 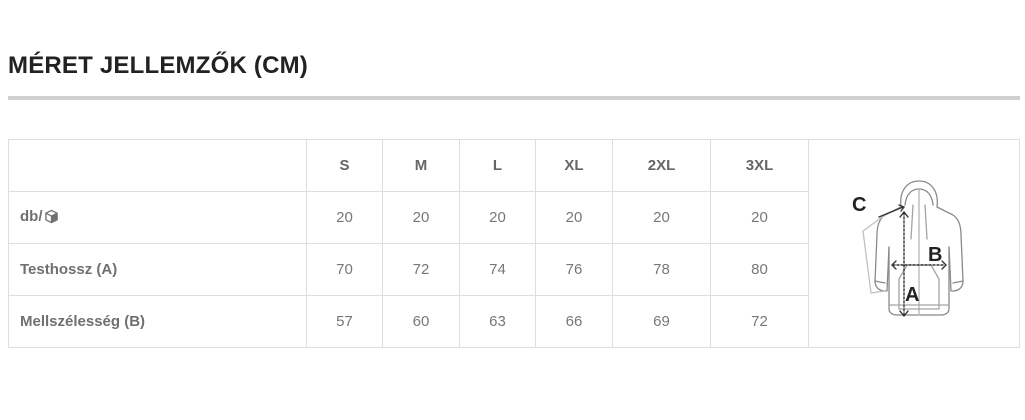 What do you see at coordinates (661, 165) in the screenshot?
I see `header-size-2xl: 2XL` at bounding box center [661, 165].